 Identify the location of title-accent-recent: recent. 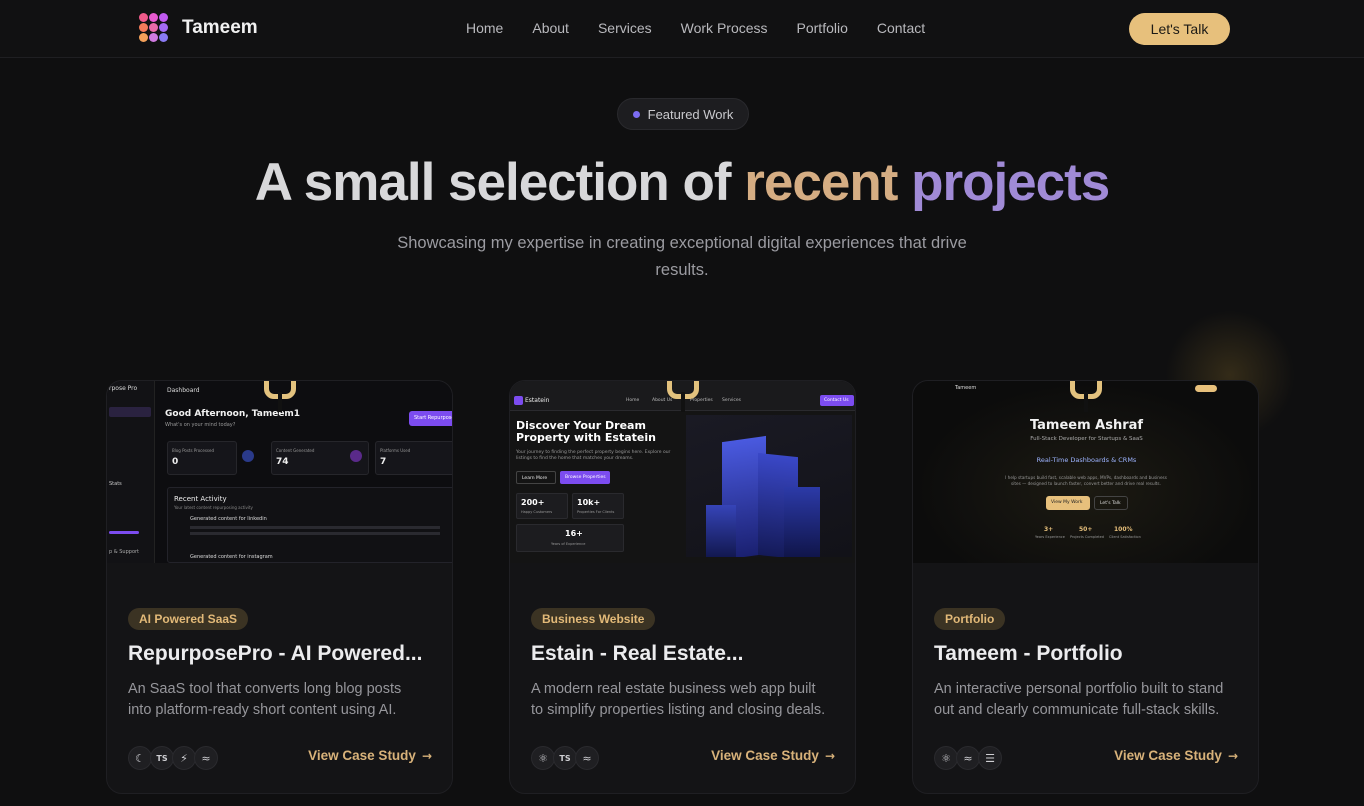
(821, 182).